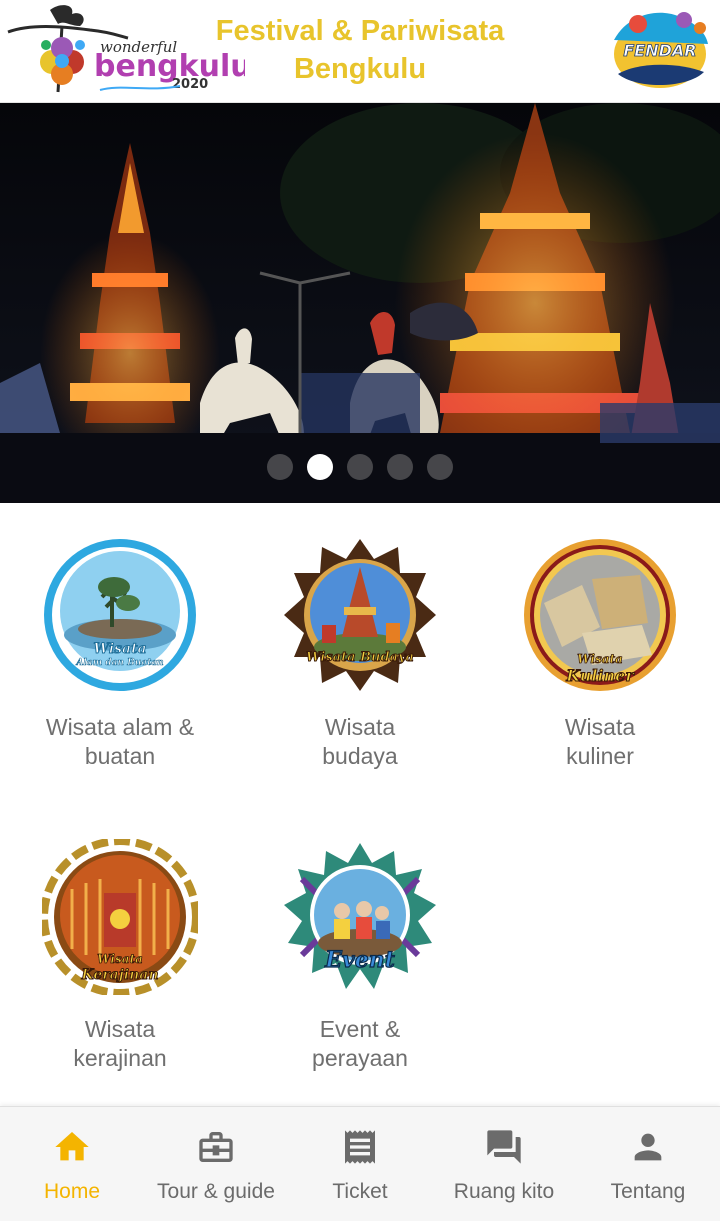 The width and height of the screenshot is (720, 1221). What do you see at coordinates (359, 960) in the screenshot?
I see `event-emblem-title: Event` at bounding box center [359, 960].